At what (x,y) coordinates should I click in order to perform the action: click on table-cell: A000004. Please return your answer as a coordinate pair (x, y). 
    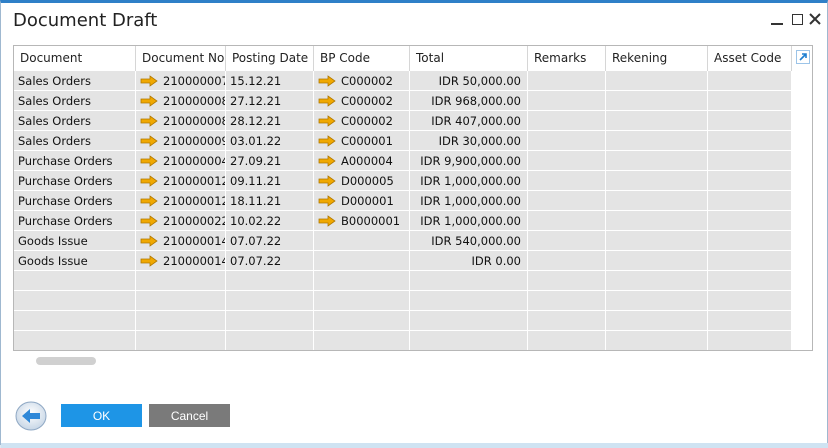
    Looking at the image, I should click on (362, 161).